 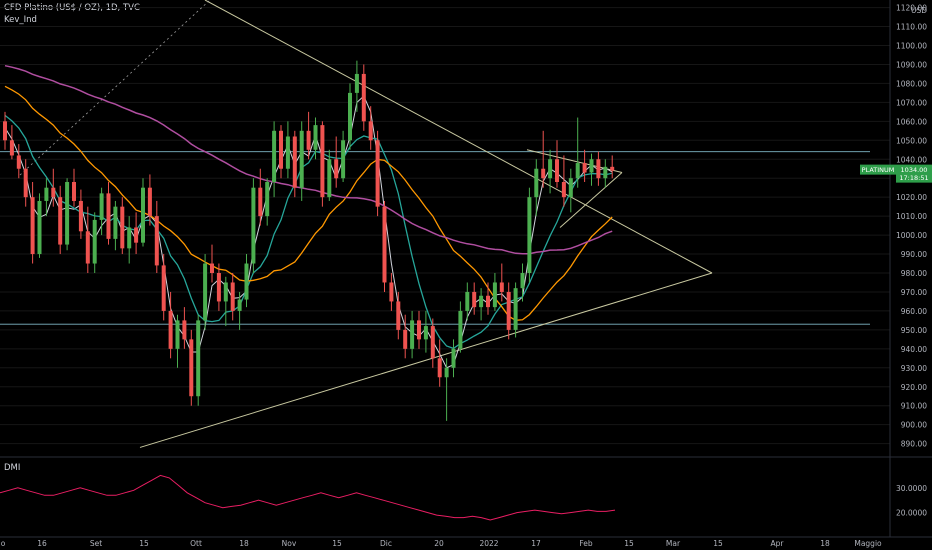 I want to click on countdown-label: 17:18:51, so click(x=913, y=178).